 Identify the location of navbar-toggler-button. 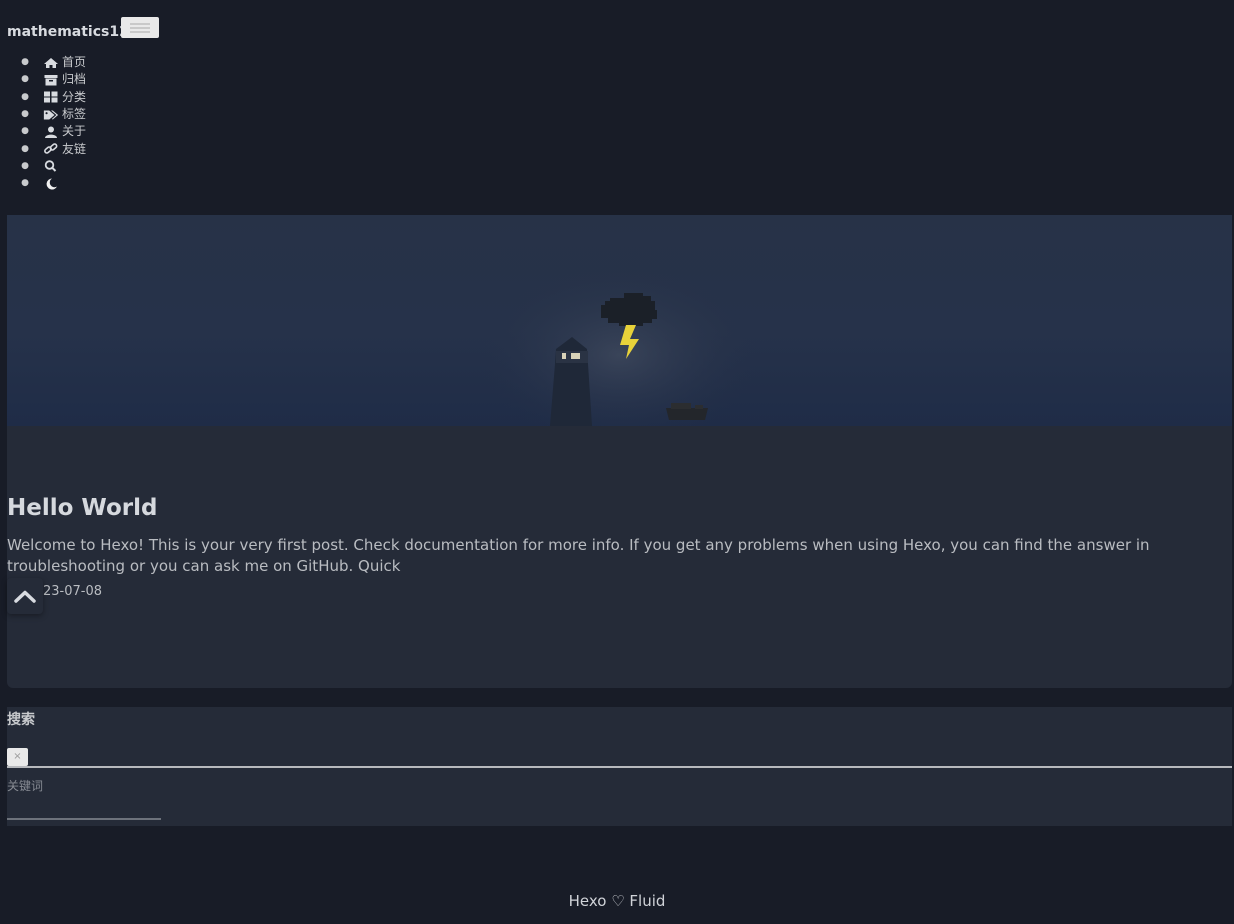
(140, 27).